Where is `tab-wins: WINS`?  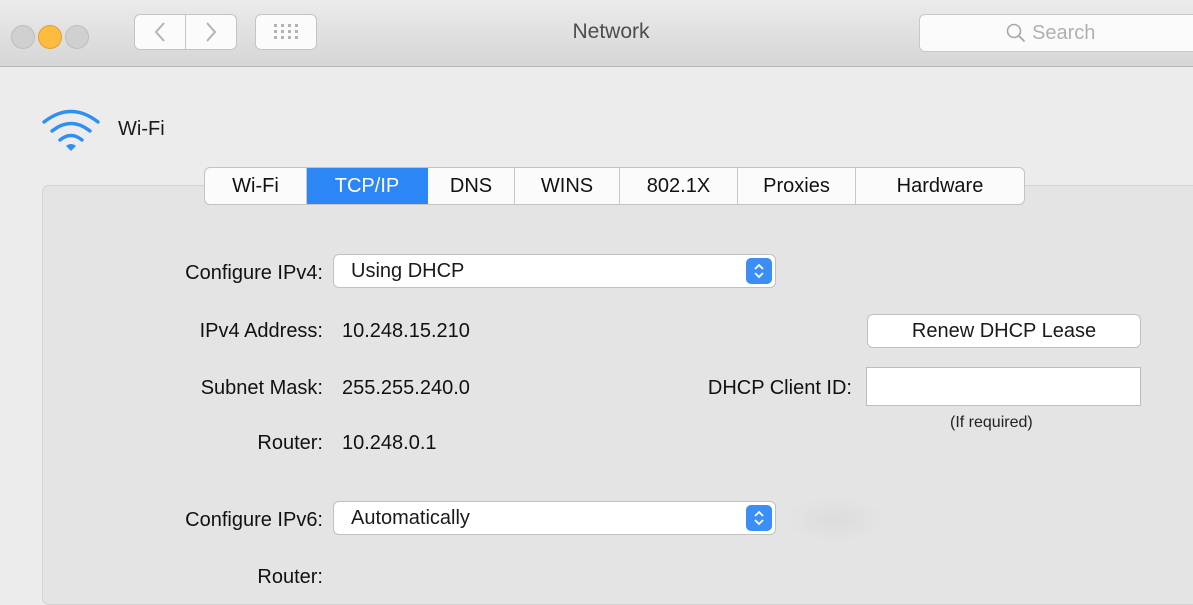
tab-wins: WINS is located at coordinates (567, 186).